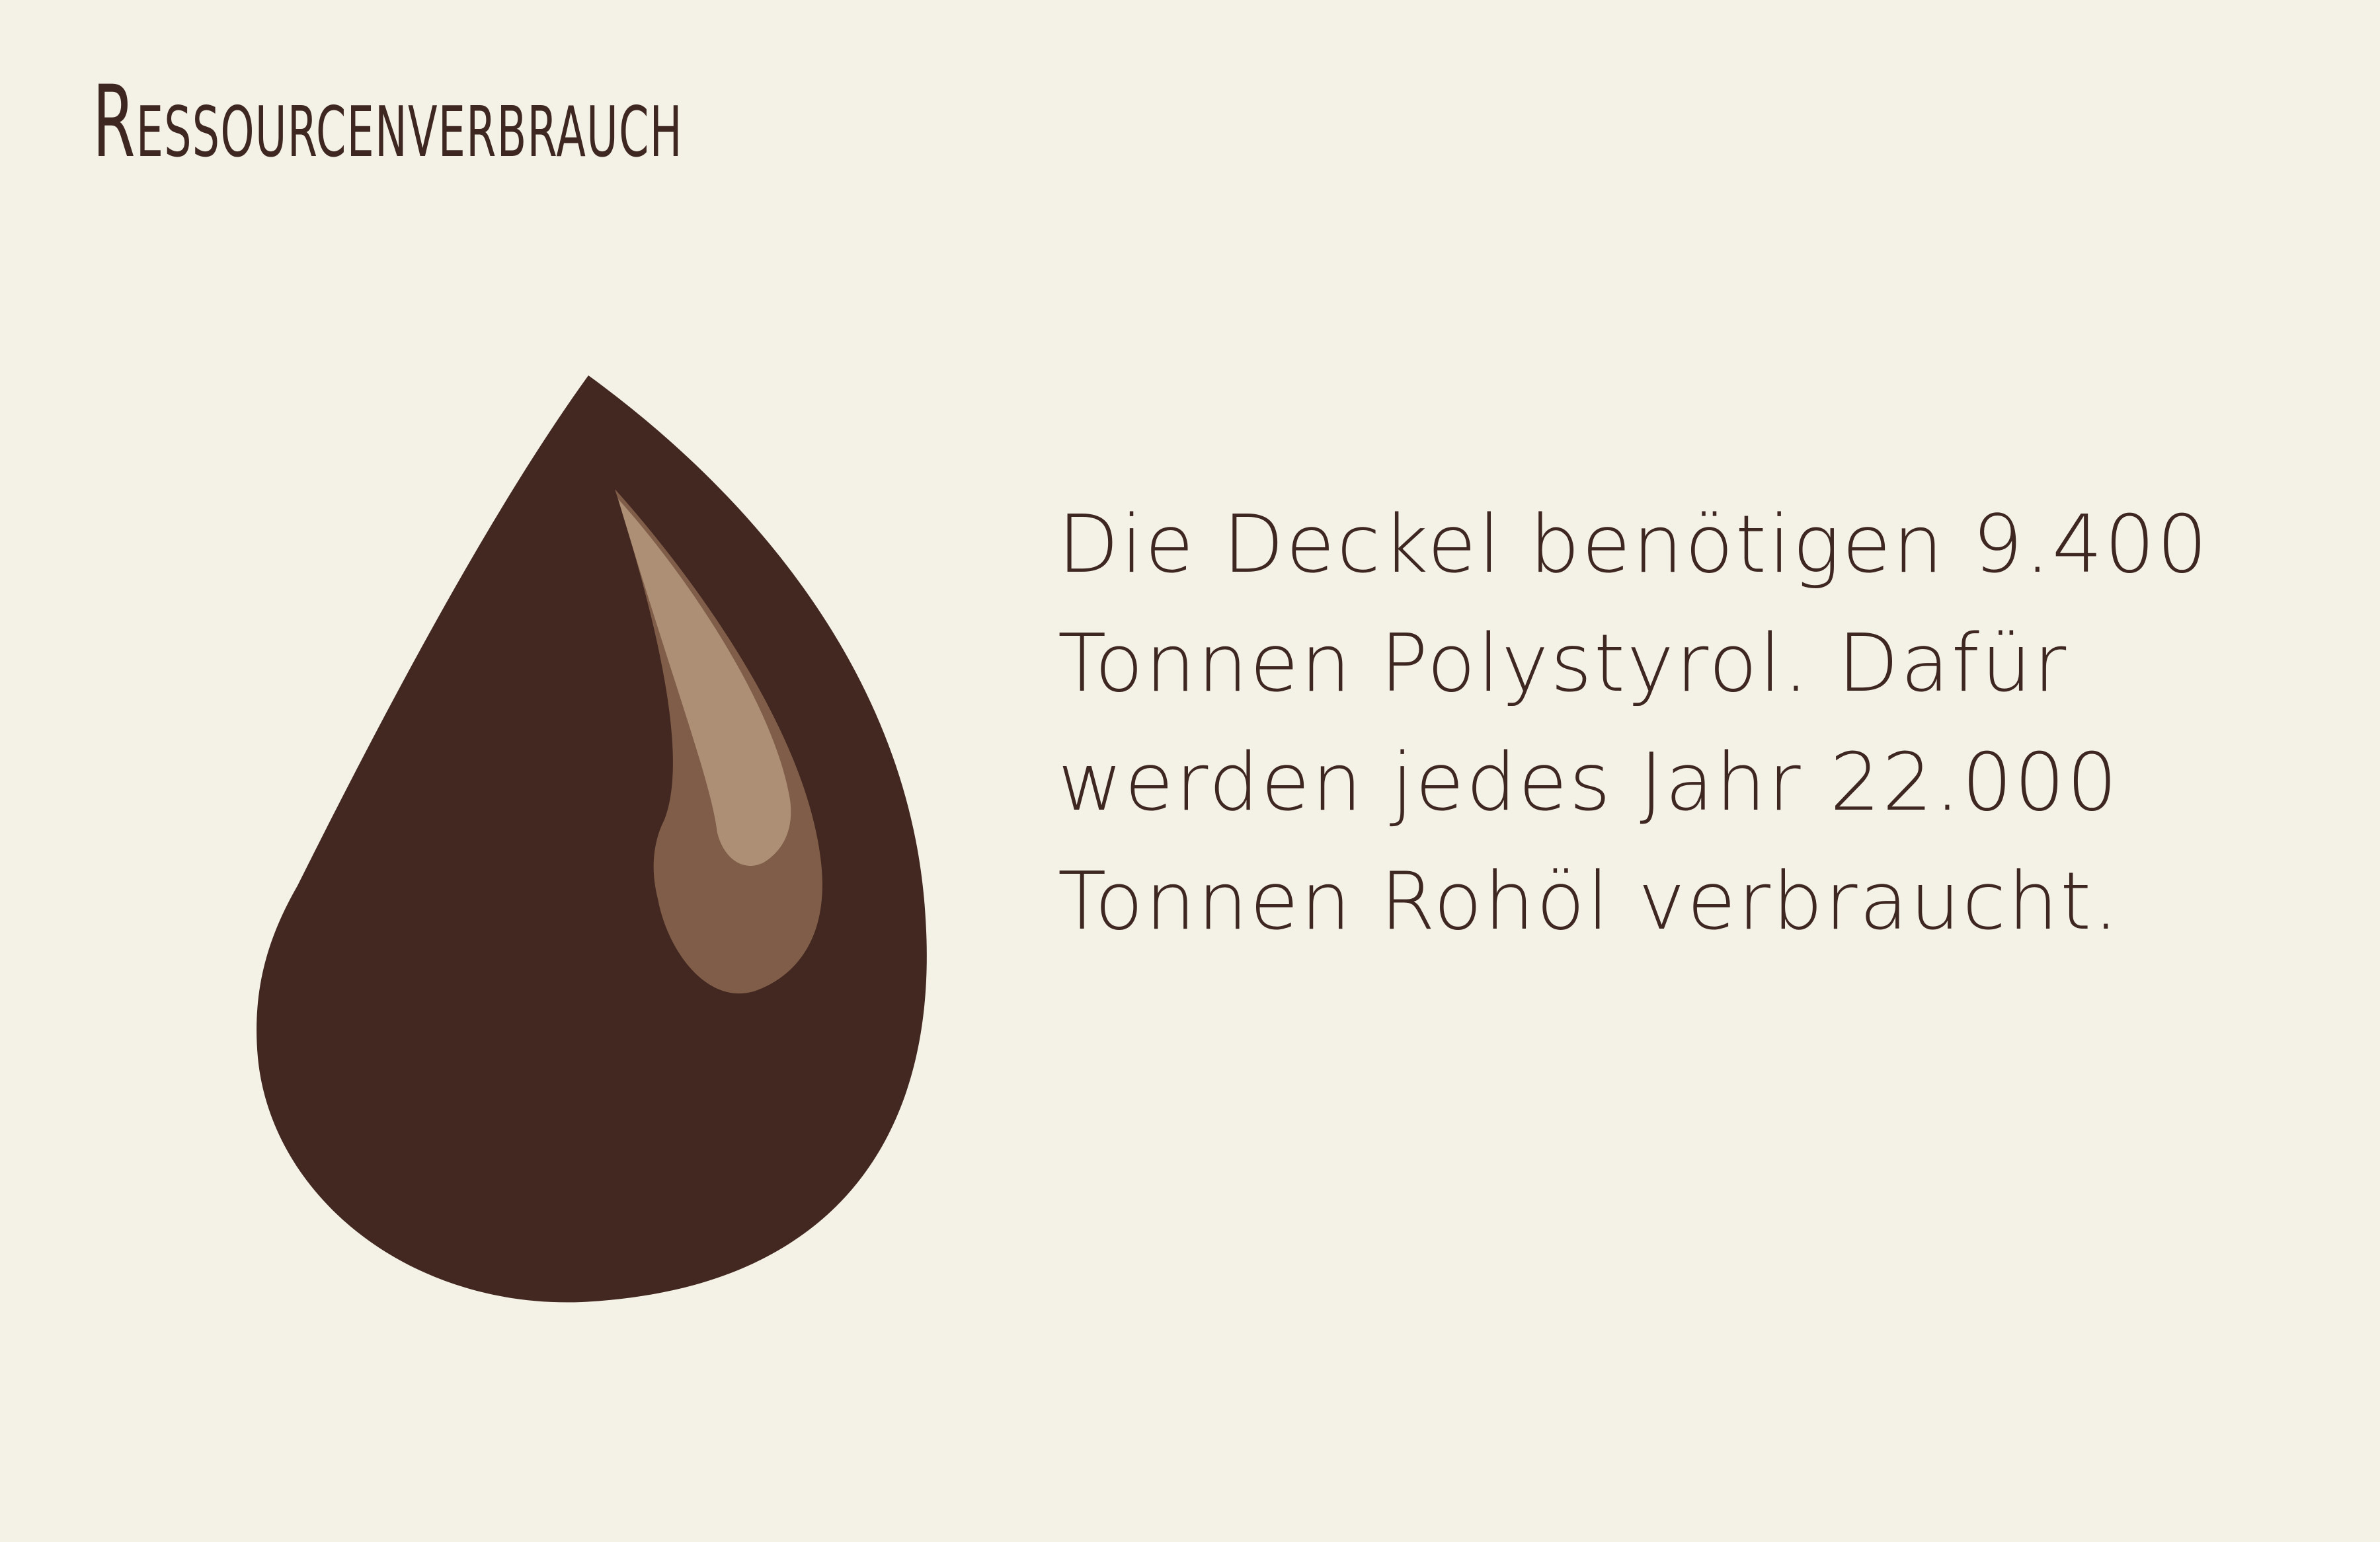  What do you see at coordinates (1589, 902) in the screenshot?
I see `statement-line-4: Tonnen Rohöl verbraucht.` at bounding box center [1589, 902].